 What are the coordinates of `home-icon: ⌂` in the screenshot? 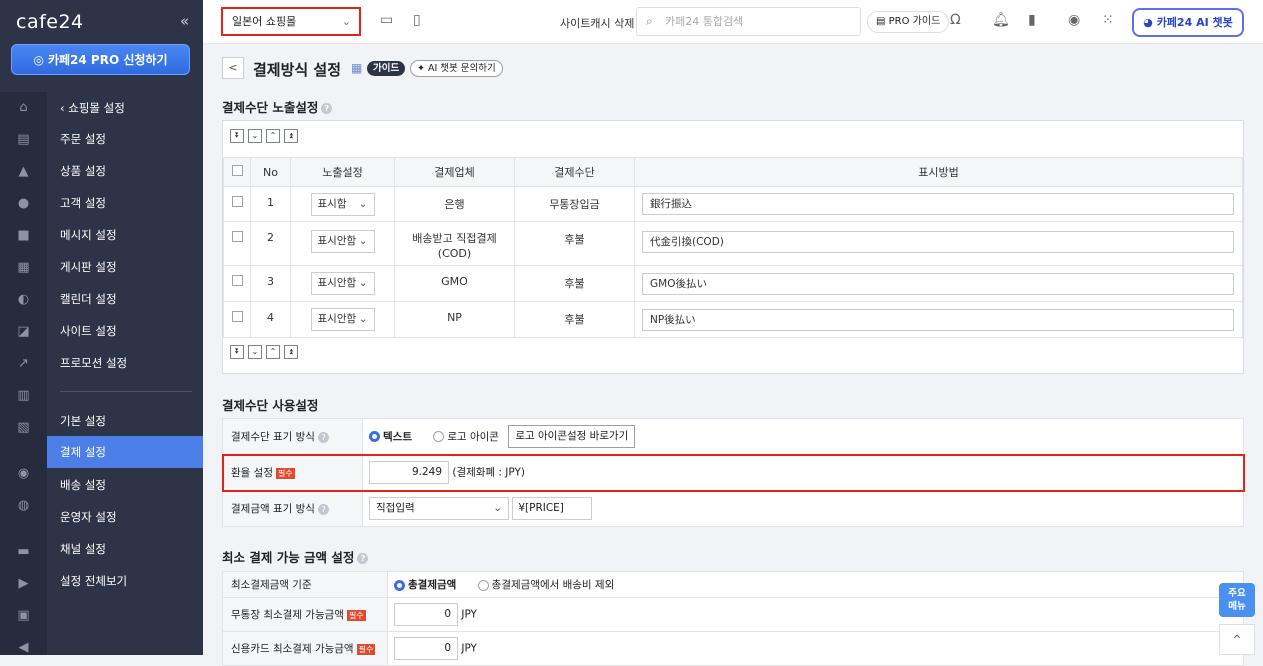 It's located at (23, 107).